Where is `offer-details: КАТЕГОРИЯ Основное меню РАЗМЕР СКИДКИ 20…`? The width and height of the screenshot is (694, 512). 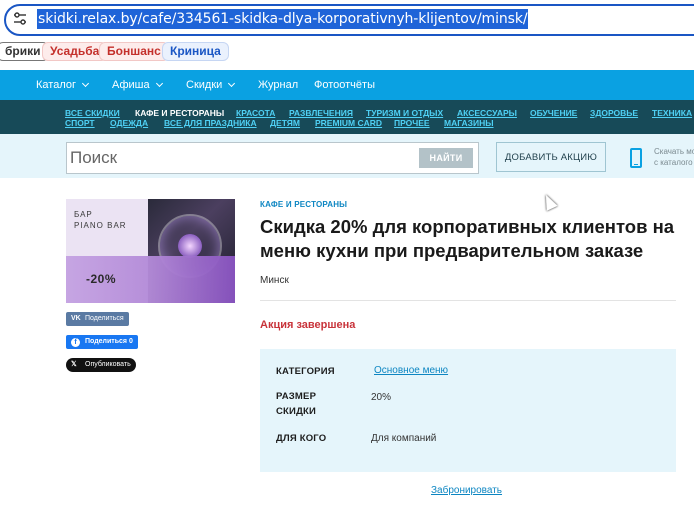
offer-details: КАТЕГОРИЯ Основное меню РАЗМЕР СКИДКИ 20… is located at coordinates (468, 410).